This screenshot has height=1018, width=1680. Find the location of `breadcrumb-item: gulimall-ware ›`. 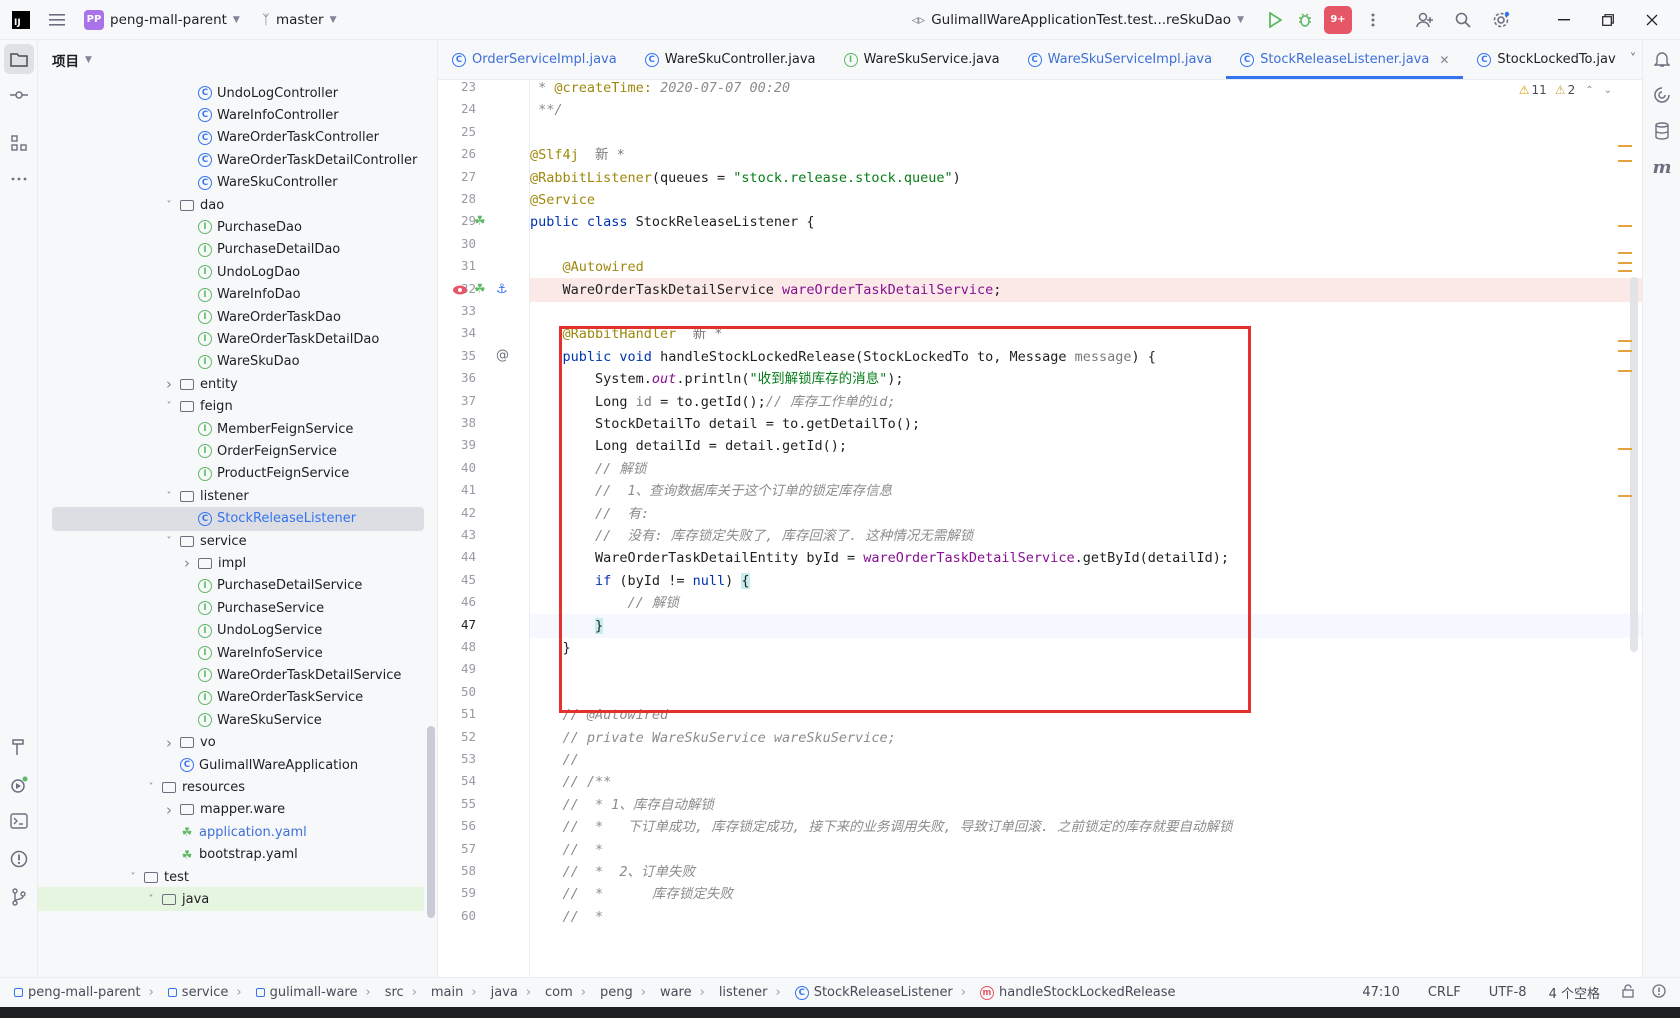

breadcrumb-item: gulimall-ware › is located at coordinates (317, 992).